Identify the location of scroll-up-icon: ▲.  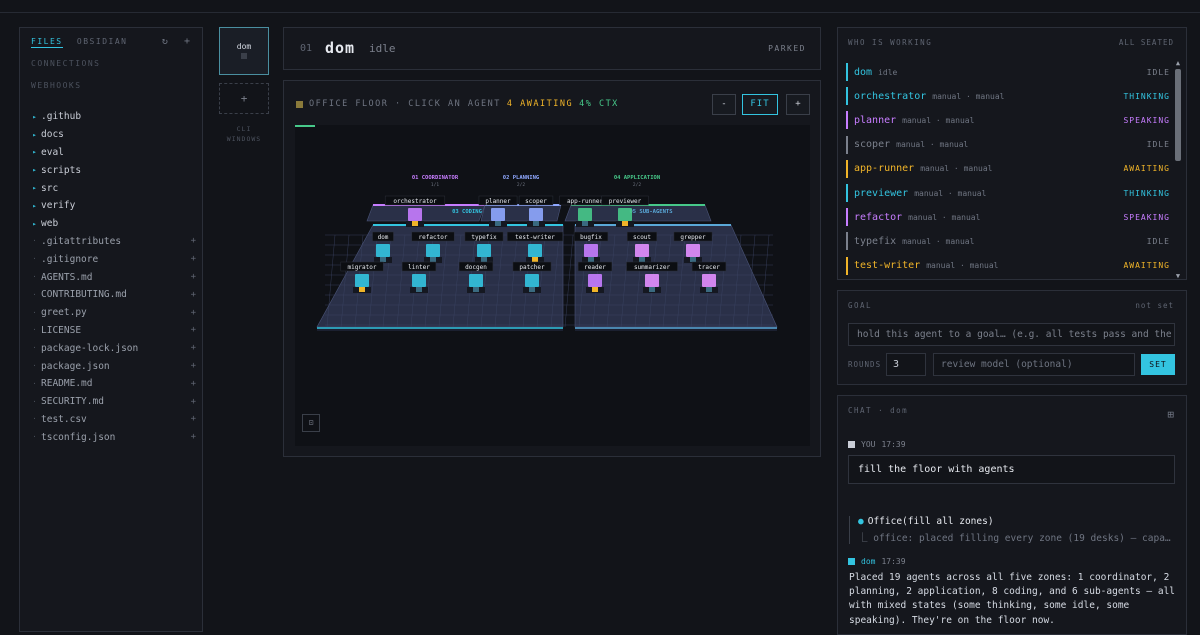
(1178, 63).